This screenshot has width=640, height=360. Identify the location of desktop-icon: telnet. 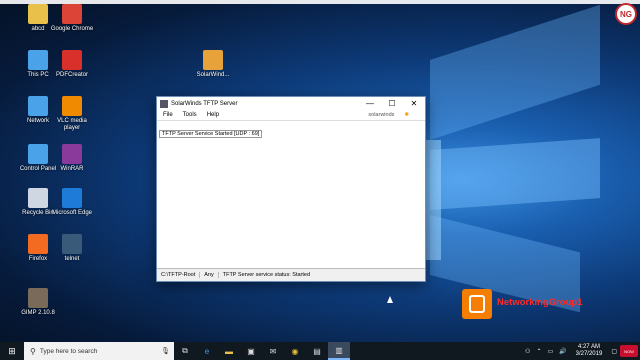
(72, 248).